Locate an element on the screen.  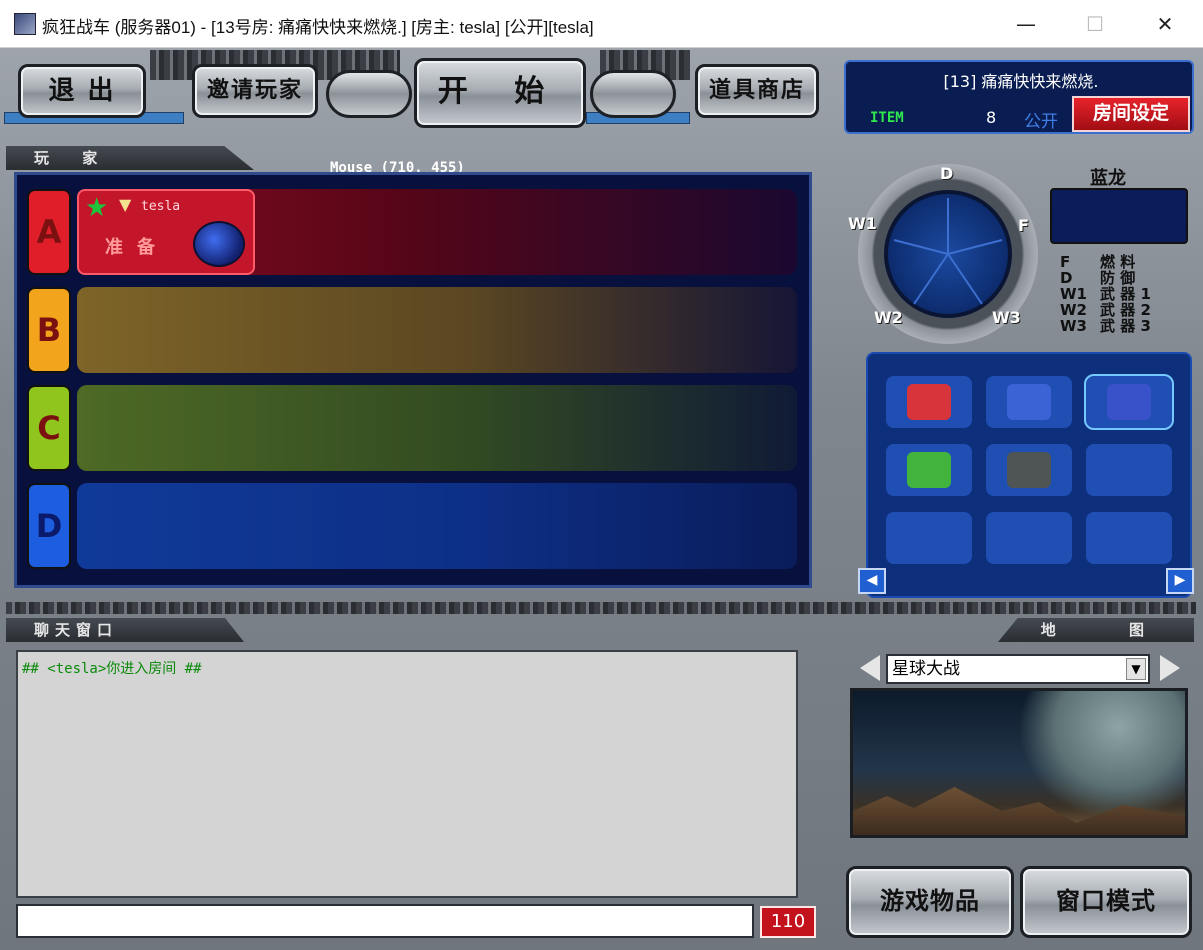
chevron-down-icon: ▼ is located at coordinates (1136, 669).